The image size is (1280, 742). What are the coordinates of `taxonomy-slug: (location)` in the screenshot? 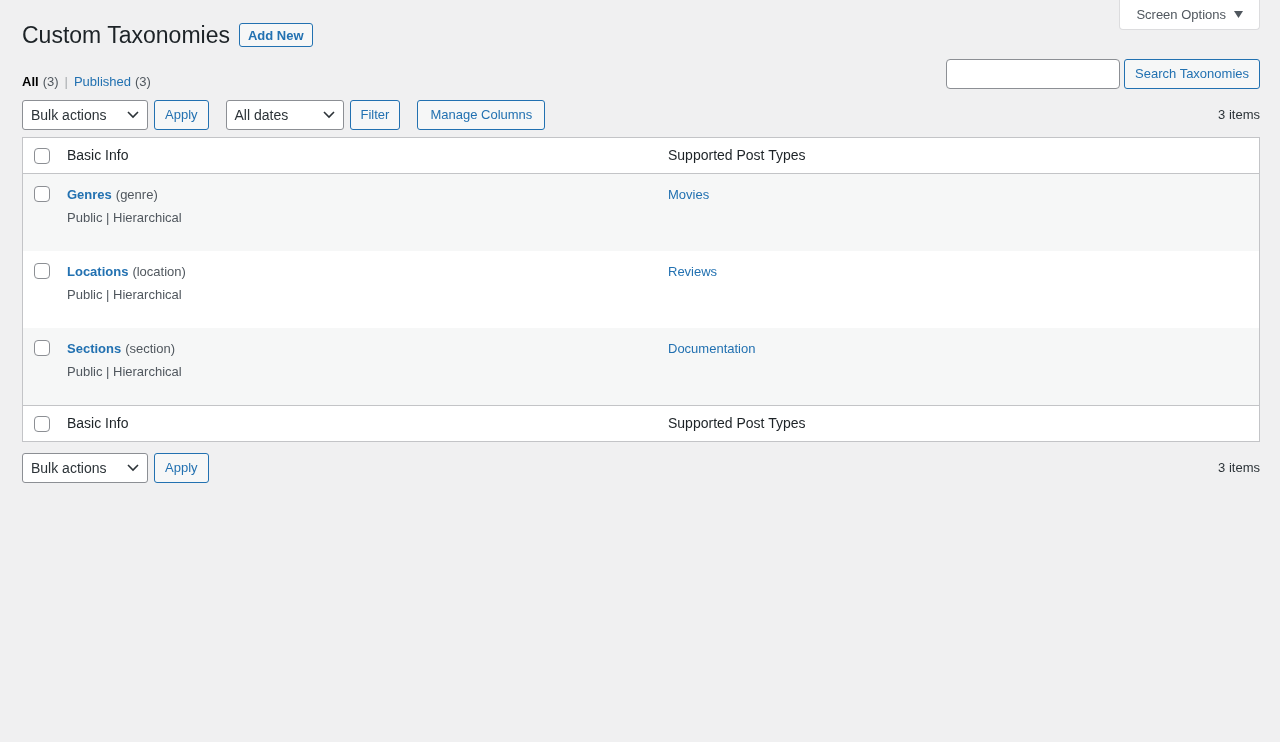 It's located at (159, 272).